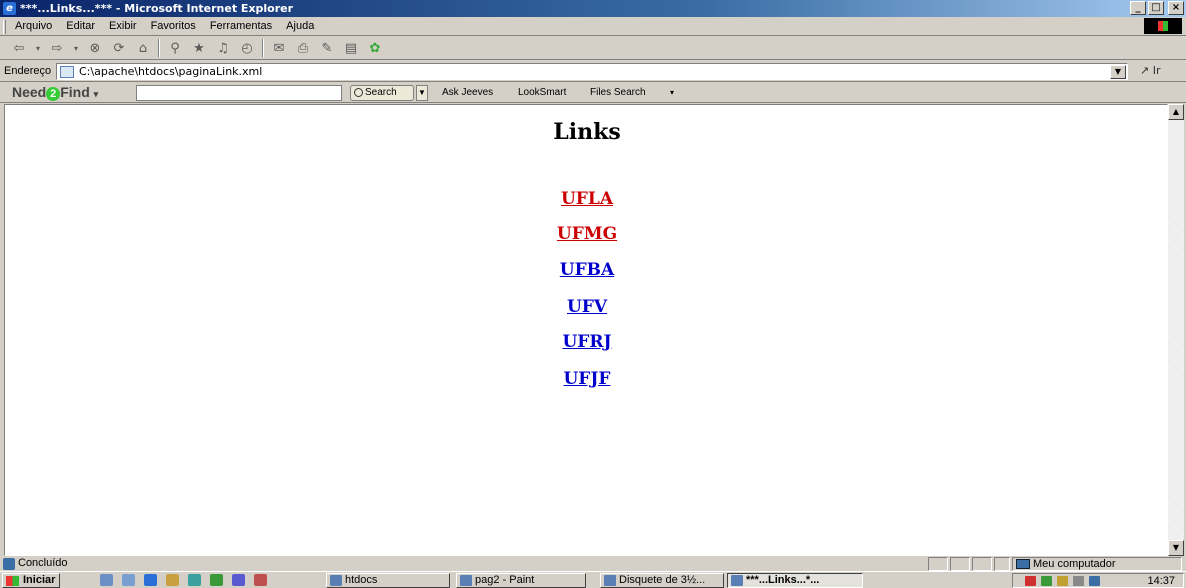 This screenshot has height=588, width=1186. Describe the element at coordinates (1161, 581) in the screenshot. I see `clock: 14:37` at that location.